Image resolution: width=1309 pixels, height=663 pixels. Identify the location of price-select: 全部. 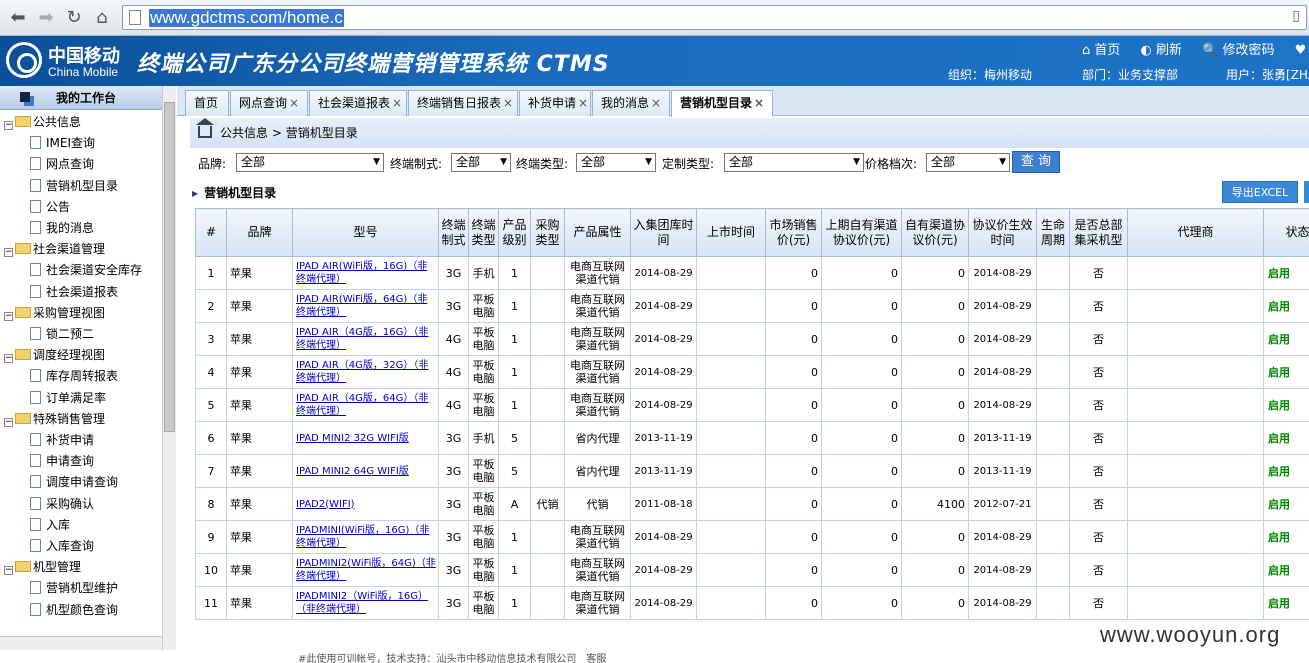
(968, 162).